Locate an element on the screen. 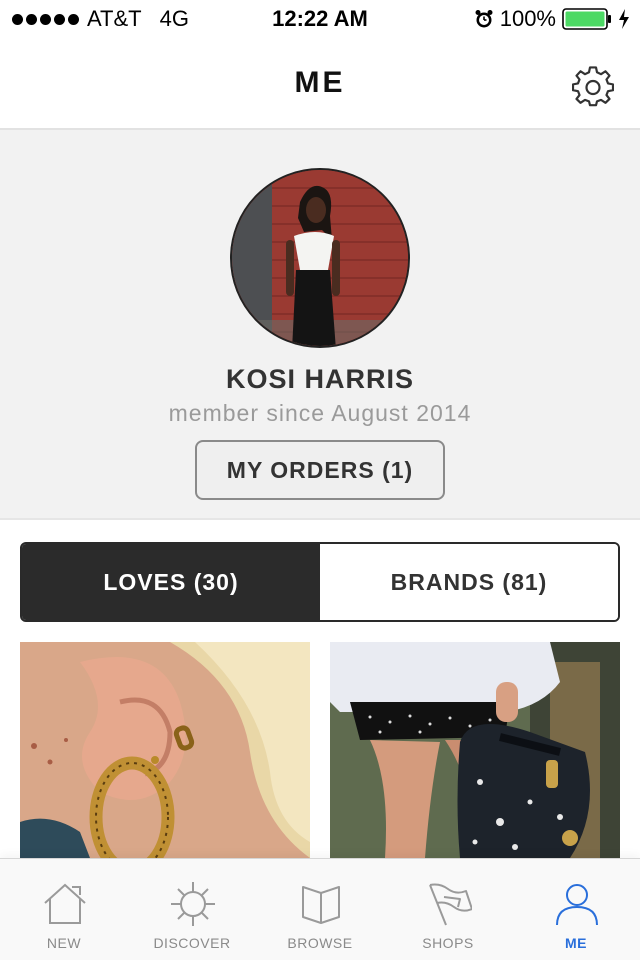  tab-shops: SHOPS is located at coordinates (448, 909).